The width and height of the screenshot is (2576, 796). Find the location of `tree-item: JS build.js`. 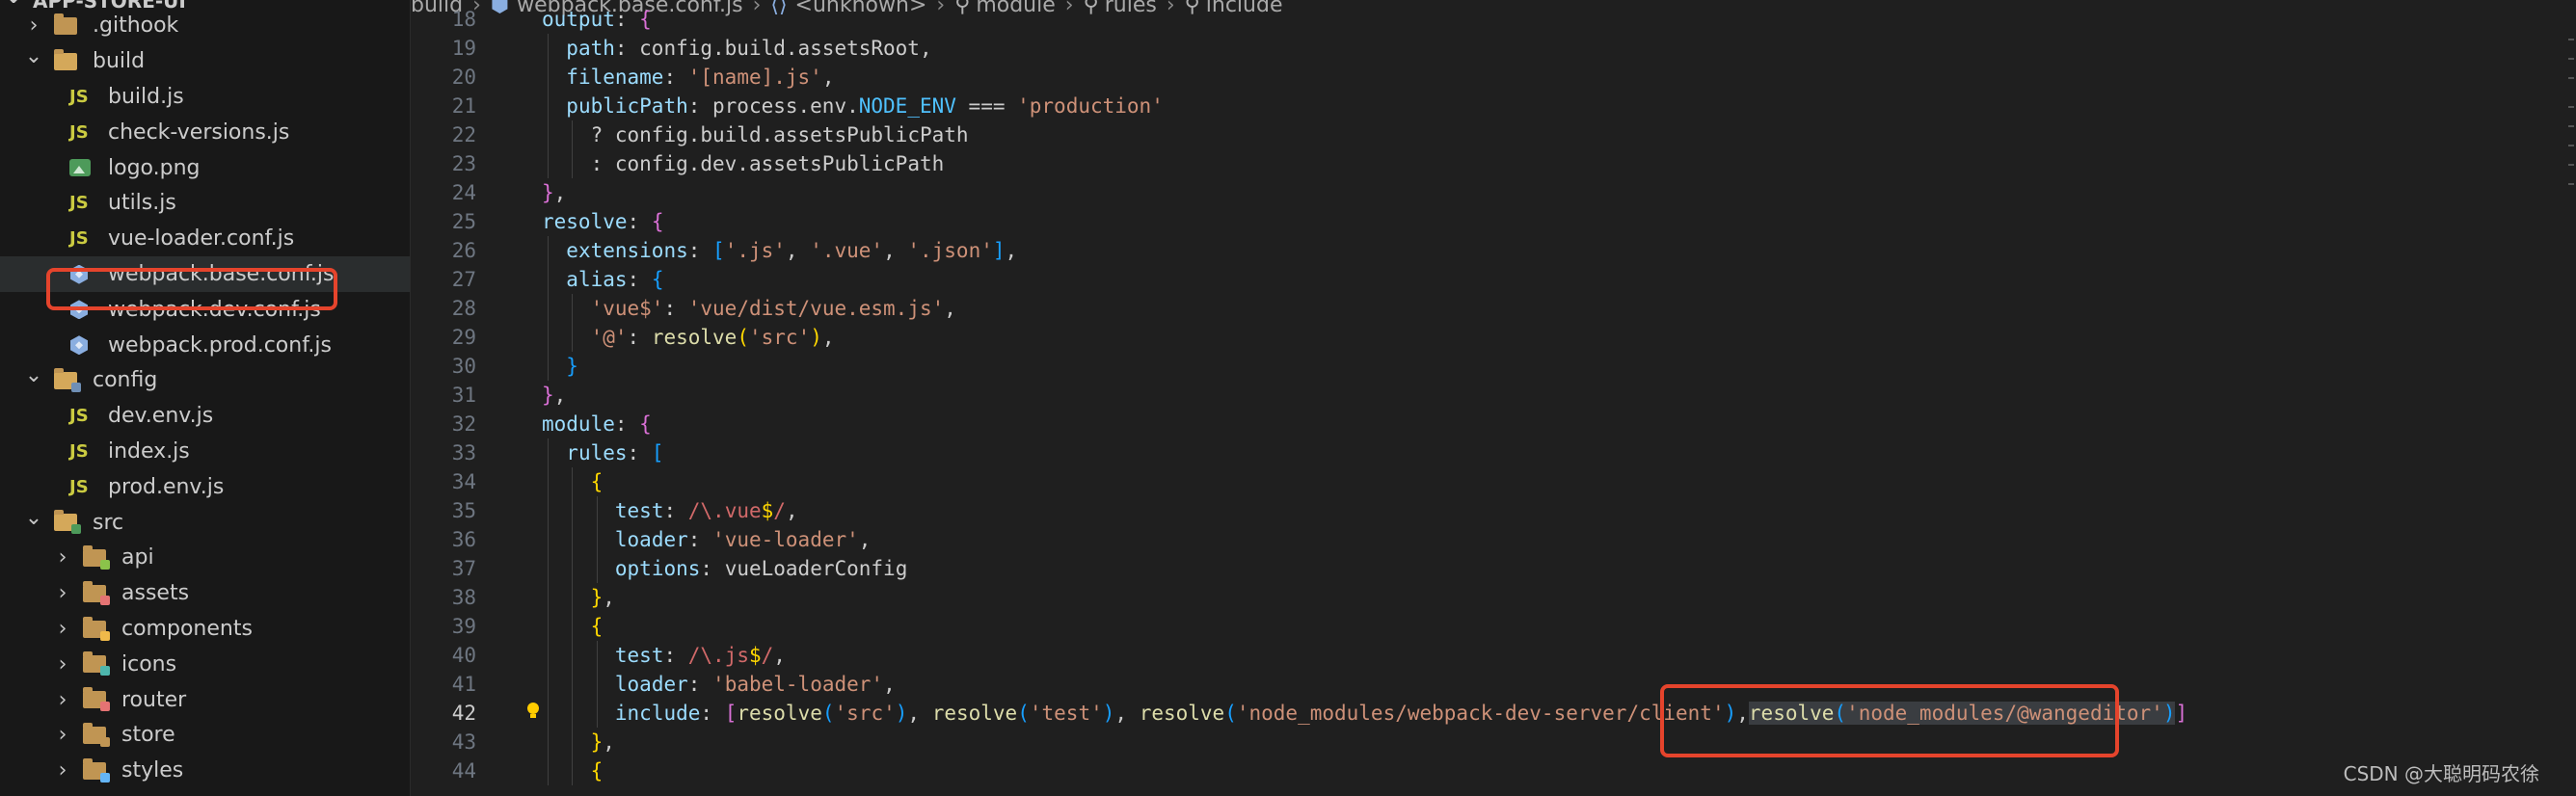

tree-item: JS build.js is located at coordinates (205, 97).